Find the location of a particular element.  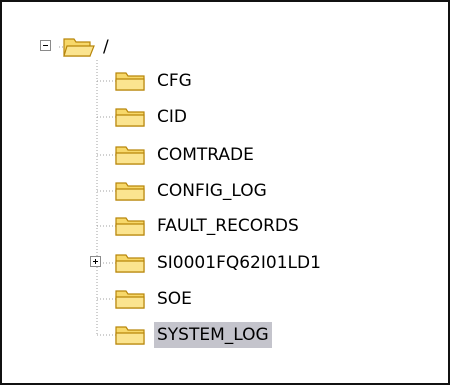

plus-icon-vertical is located at coordinates (95, 261).